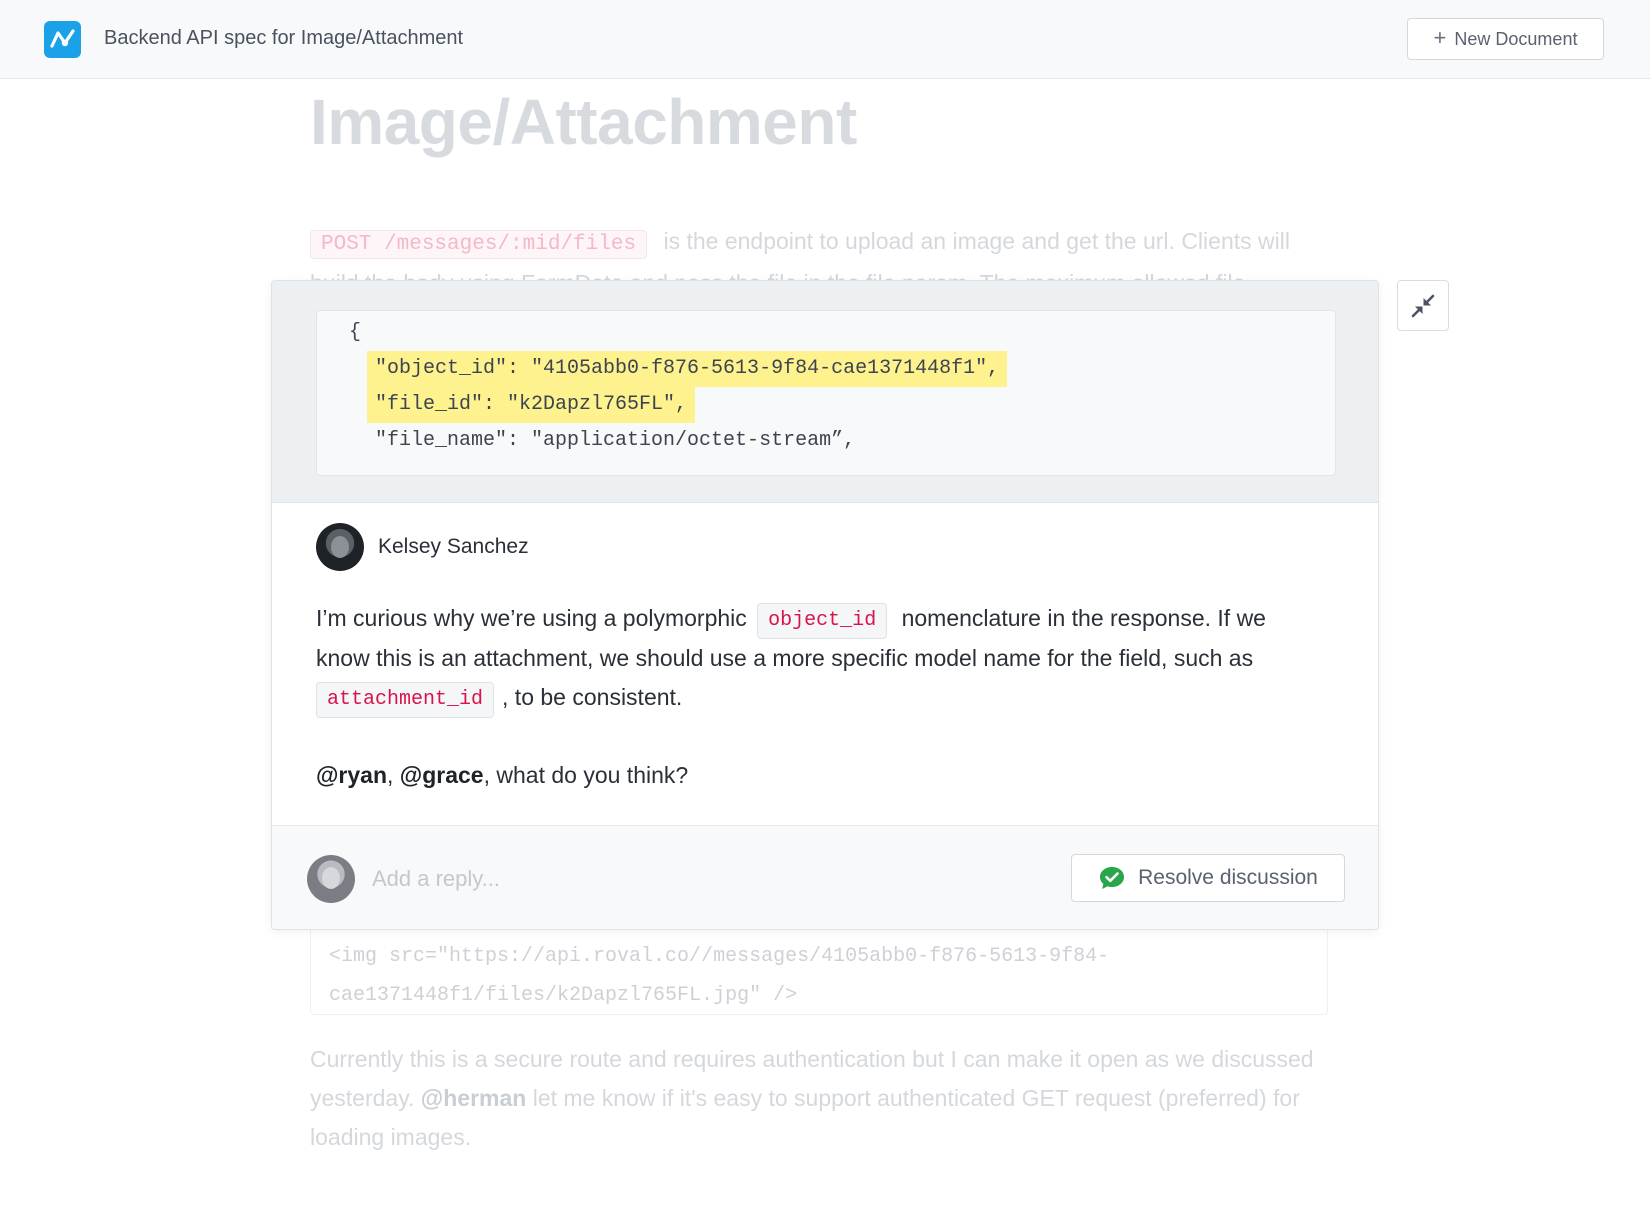  What do you see at coordinates (822, 621) in the screenshot?
I see `inline-code-object-id: object_id` at bounding box center [822, 621].